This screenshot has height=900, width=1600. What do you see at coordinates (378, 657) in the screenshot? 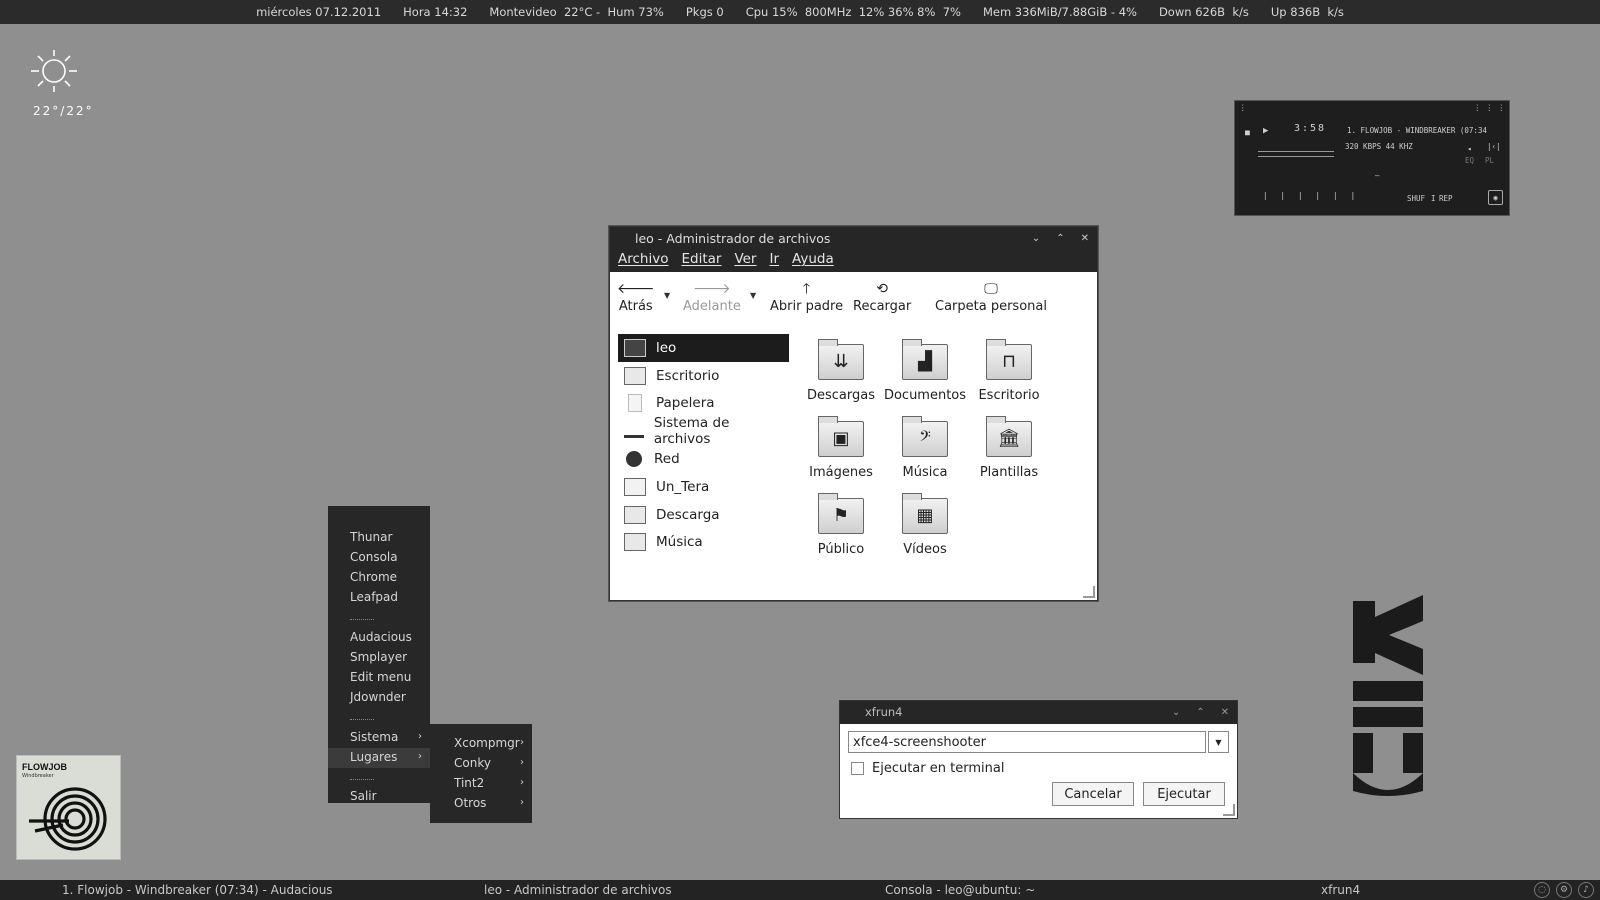
I see `menu-item-smplayer: Smplayer` at bounding box center [378, 657].